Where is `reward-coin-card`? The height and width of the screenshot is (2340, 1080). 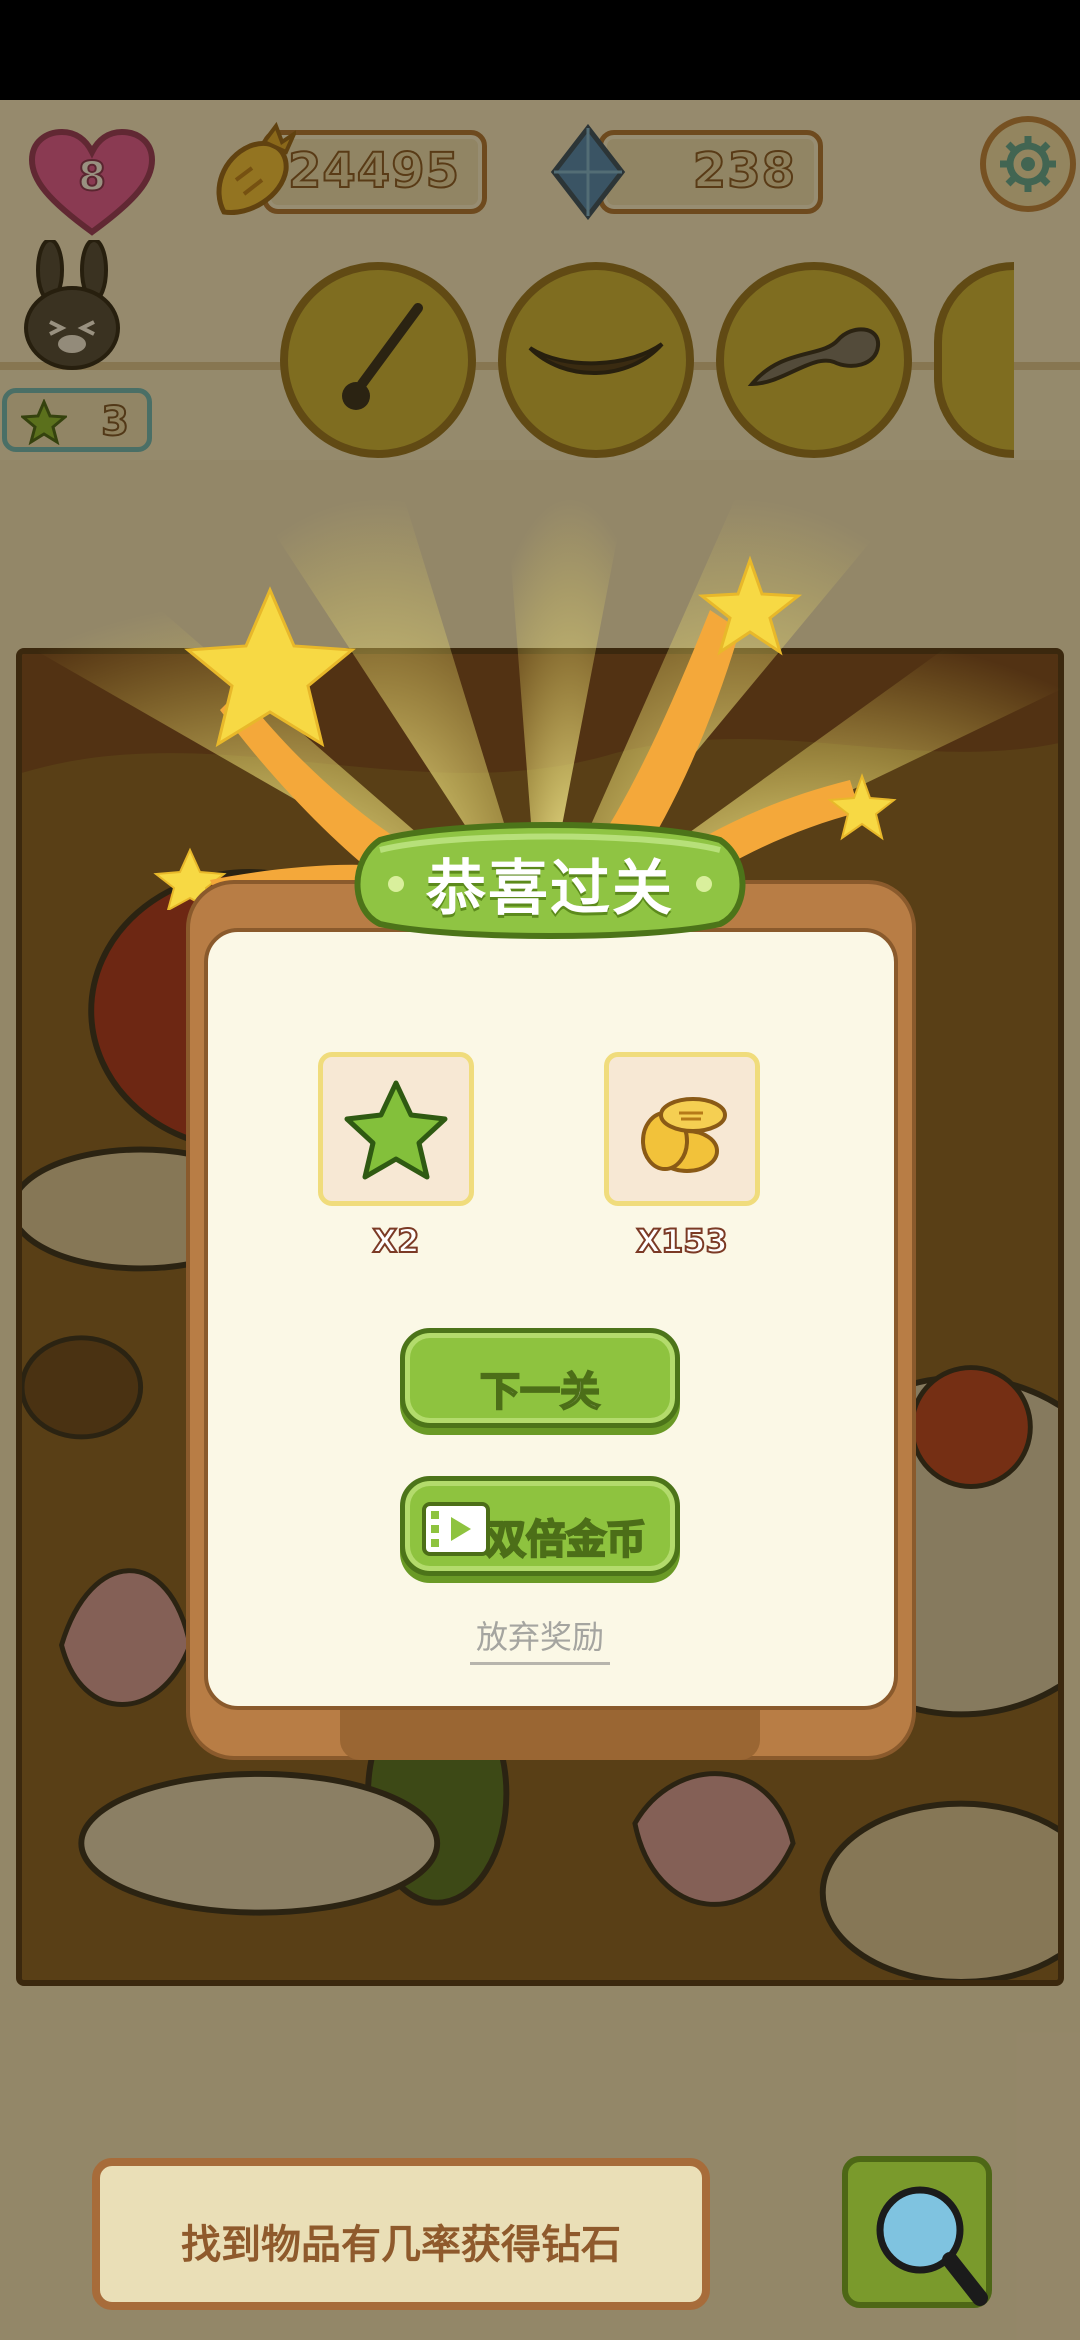
reward-coin-card is located at coordinates (682, 1129).